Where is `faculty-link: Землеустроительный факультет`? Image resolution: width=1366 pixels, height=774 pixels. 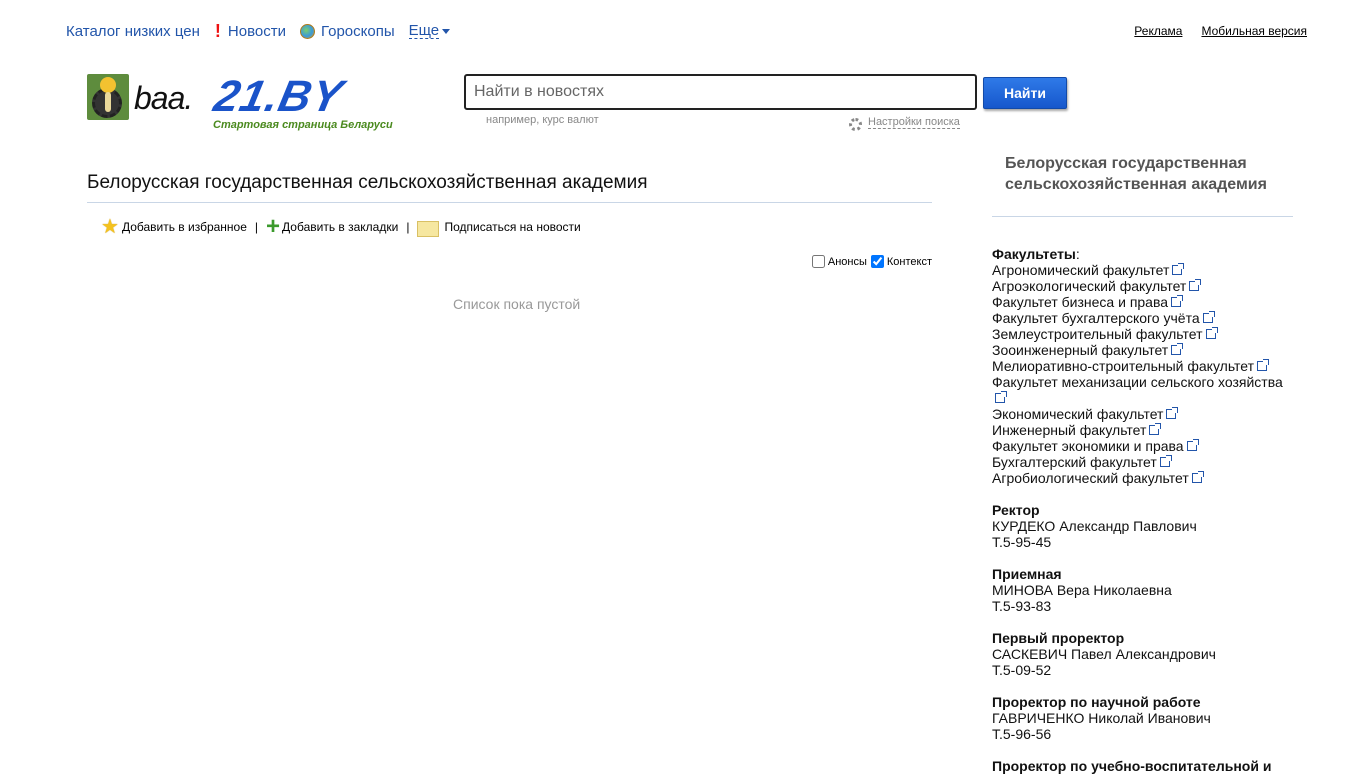 faculty-link: Землеустроительный факультет is located at coordinates (1142, 334).